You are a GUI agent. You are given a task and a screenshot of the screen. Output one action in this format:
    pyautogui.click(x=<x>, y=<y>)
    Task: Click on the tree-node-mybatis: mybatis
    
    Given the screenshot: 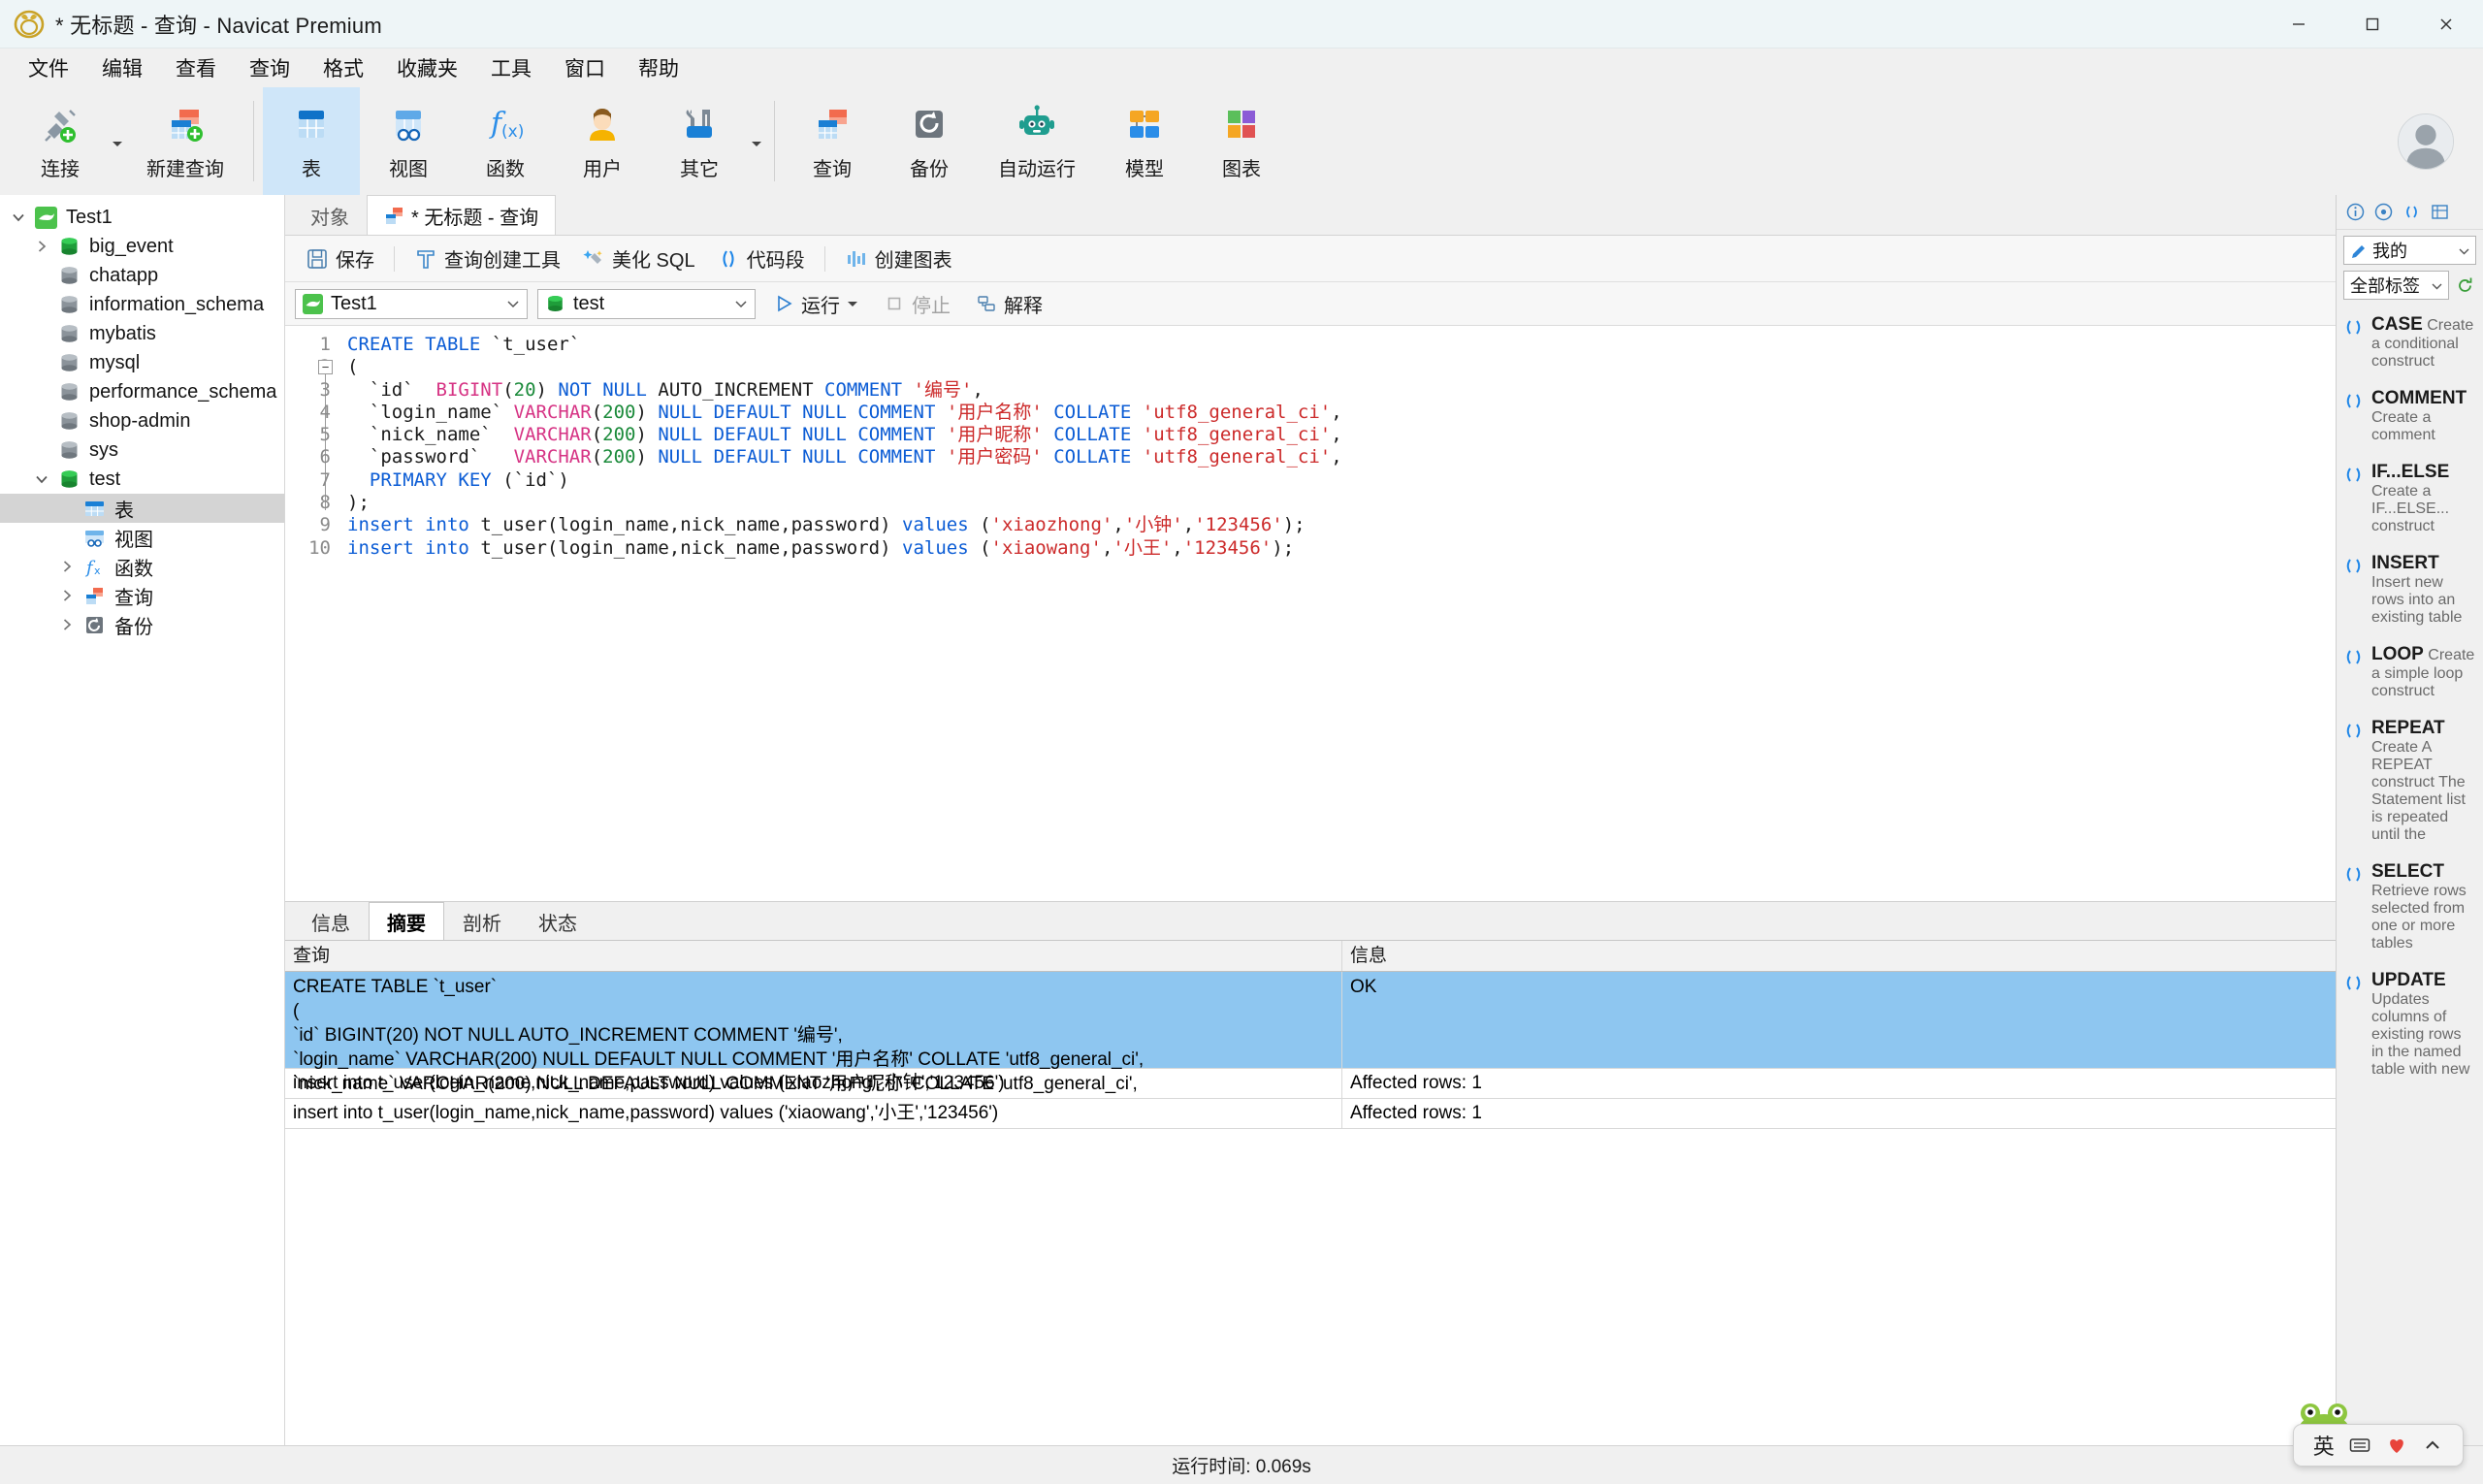 What is the action you would take?
    pyautogui.click(x=142, y=334)
    